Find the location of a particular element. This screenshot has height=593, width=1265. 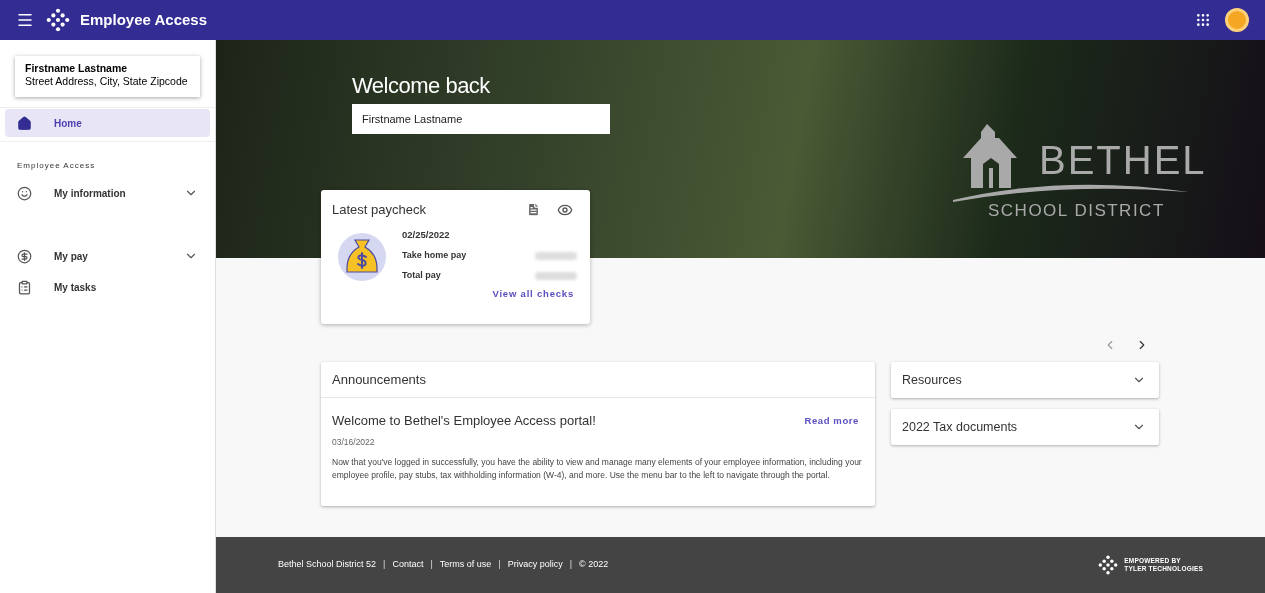

view-all-checks-link: View all checks is located at coordinates (533, 293).